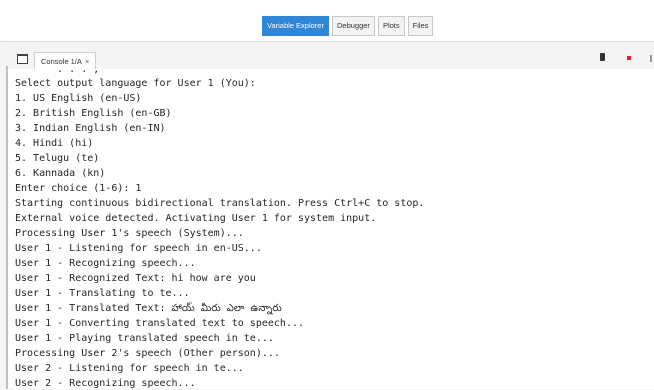 This screenshot has height=390, width=654. Describe the element at coordinates (22, 59) in the screenshot. I see `window-icon` at that location.